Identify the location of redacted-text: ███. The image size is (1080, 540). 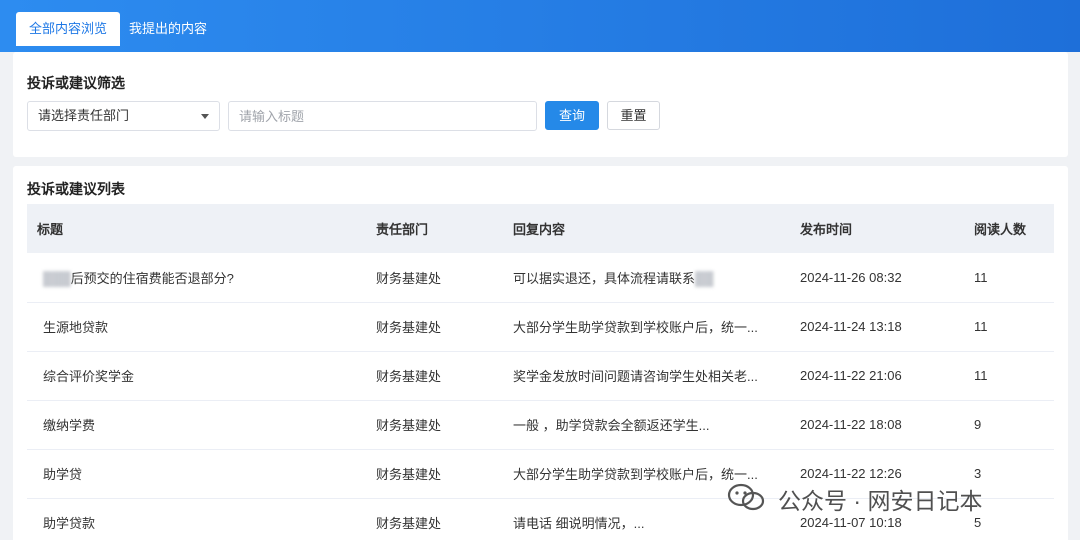
(57, 278).